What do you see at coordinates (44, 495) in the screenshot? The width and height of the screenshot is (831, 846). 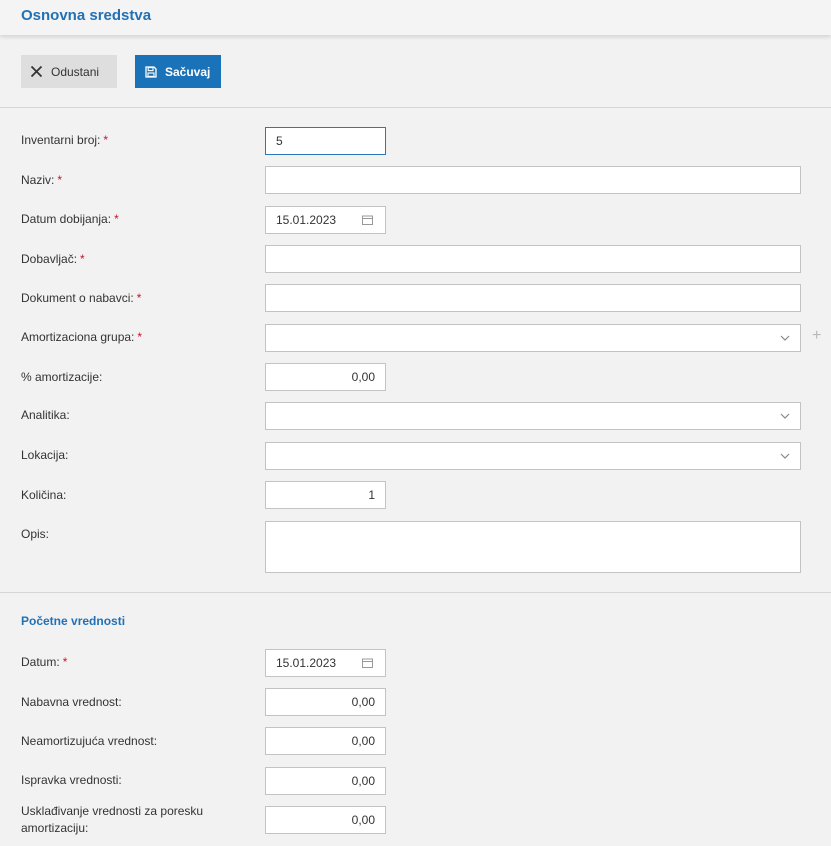 I see `quantity-label: Količina:` at bounding box center [44, 495].